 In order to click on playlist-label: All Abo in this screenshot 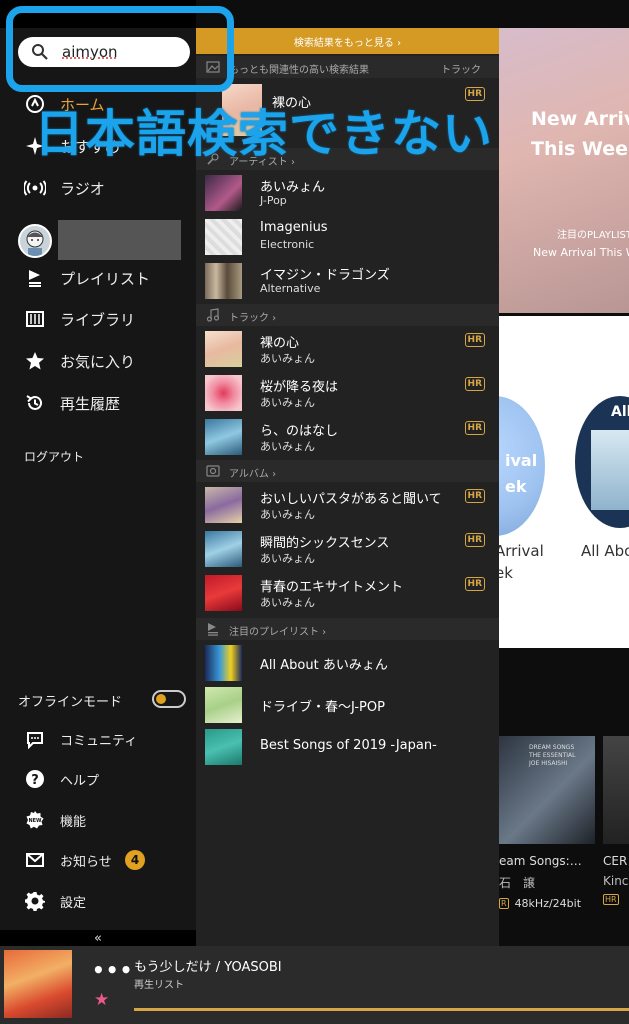, I will do `click(605, 551)`.